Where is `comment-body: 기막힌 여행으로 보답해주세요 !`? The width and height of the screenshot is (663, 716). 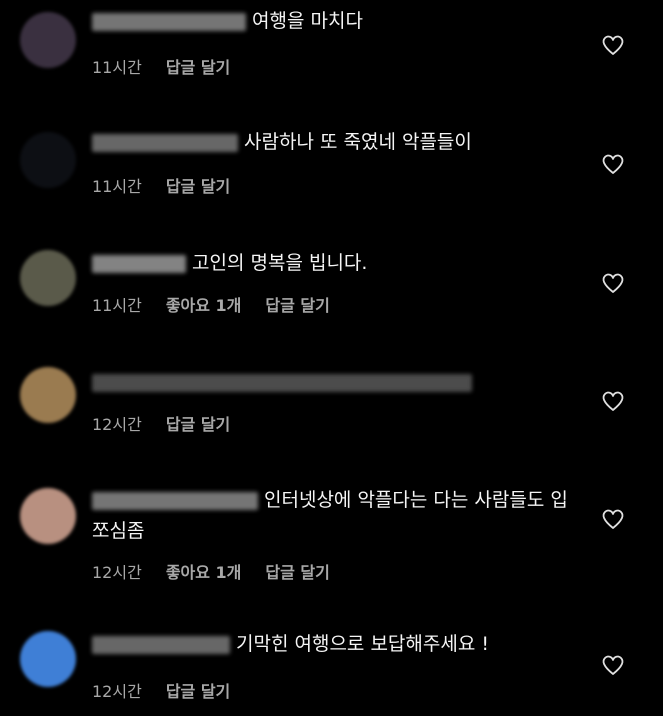 comment-body: 기막힌 여행으로 보답해주세요 ! is located at coordinates (342, 644).